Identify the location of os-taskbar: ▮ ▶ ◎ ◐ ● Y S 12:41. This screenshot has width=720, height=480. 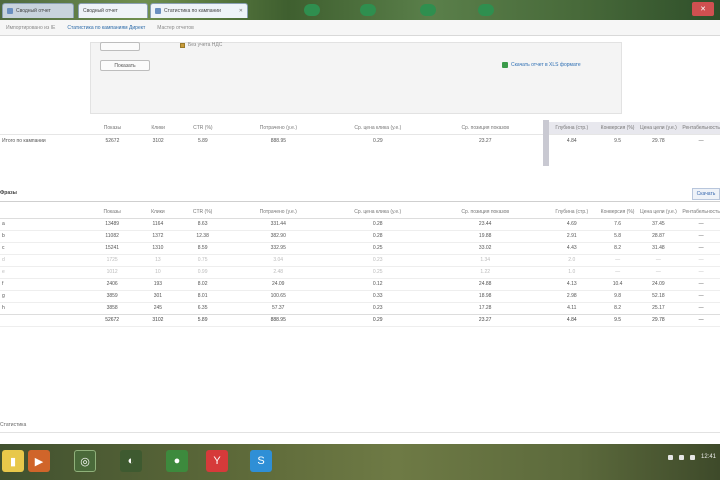
(360, 462).